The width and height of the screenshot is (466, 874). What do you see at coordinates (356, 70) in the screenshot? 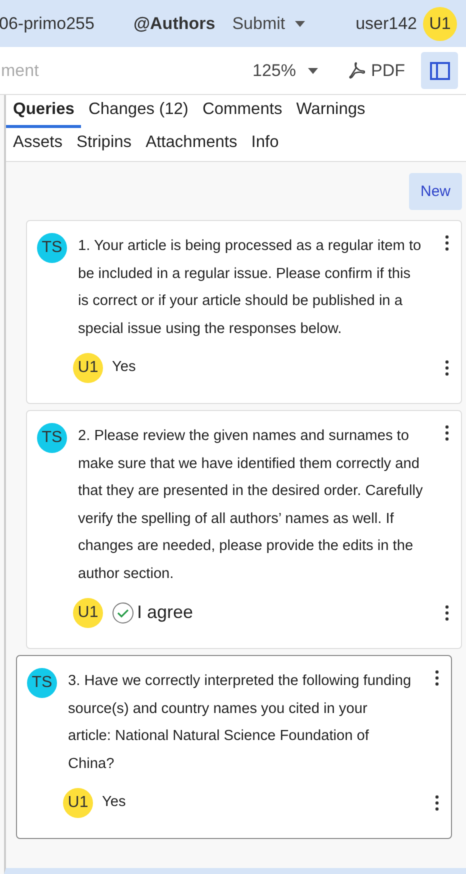
I see `acrobat-icon` at bounding box center [356, 70].